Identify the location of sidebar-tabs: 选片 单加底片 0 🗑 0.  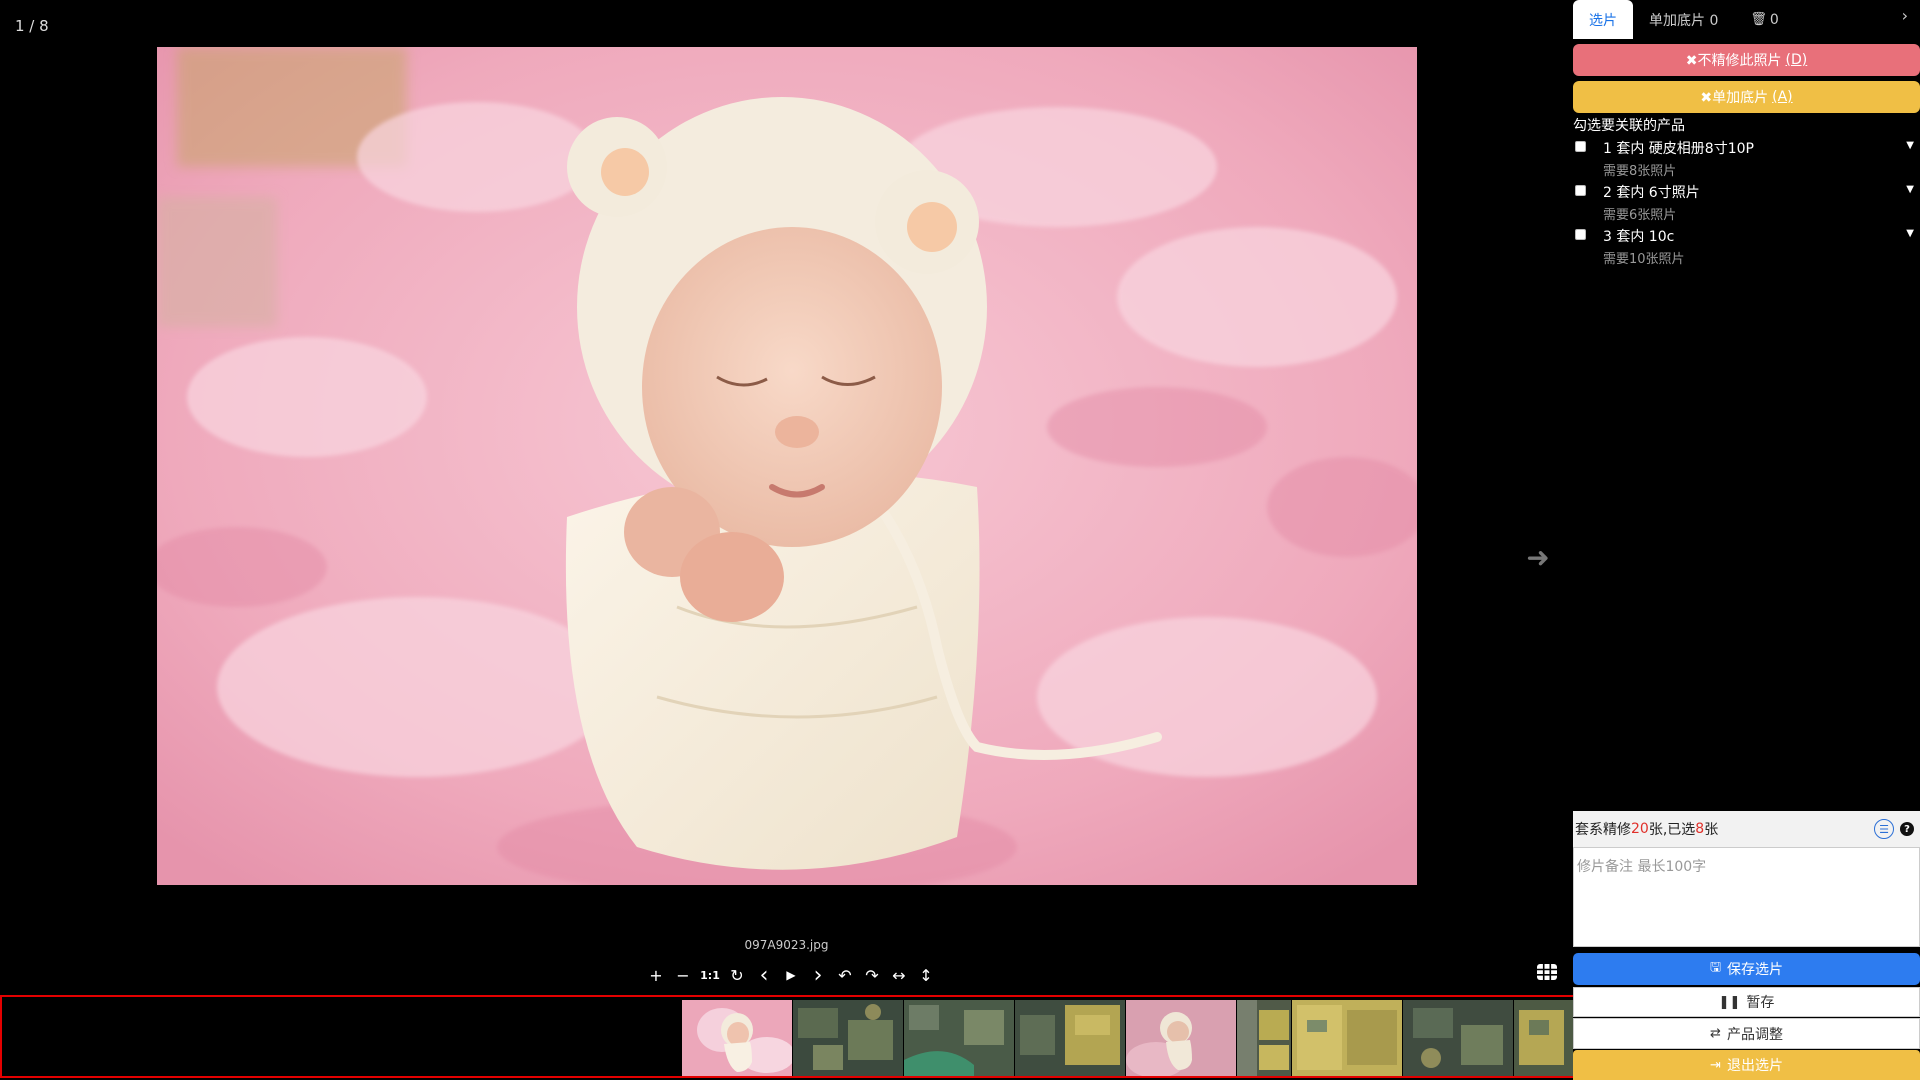
(1746, 19).